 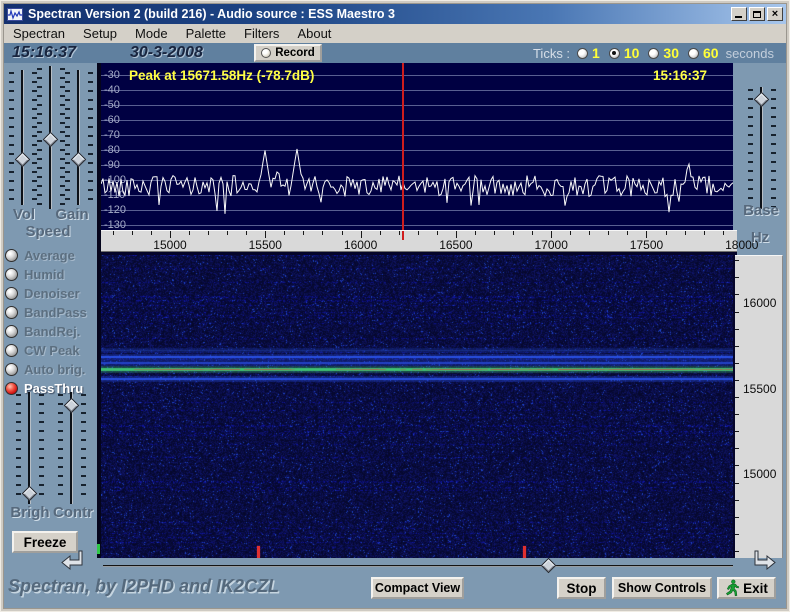 I want to click on brightness-slider, so click(x=30, y=448).